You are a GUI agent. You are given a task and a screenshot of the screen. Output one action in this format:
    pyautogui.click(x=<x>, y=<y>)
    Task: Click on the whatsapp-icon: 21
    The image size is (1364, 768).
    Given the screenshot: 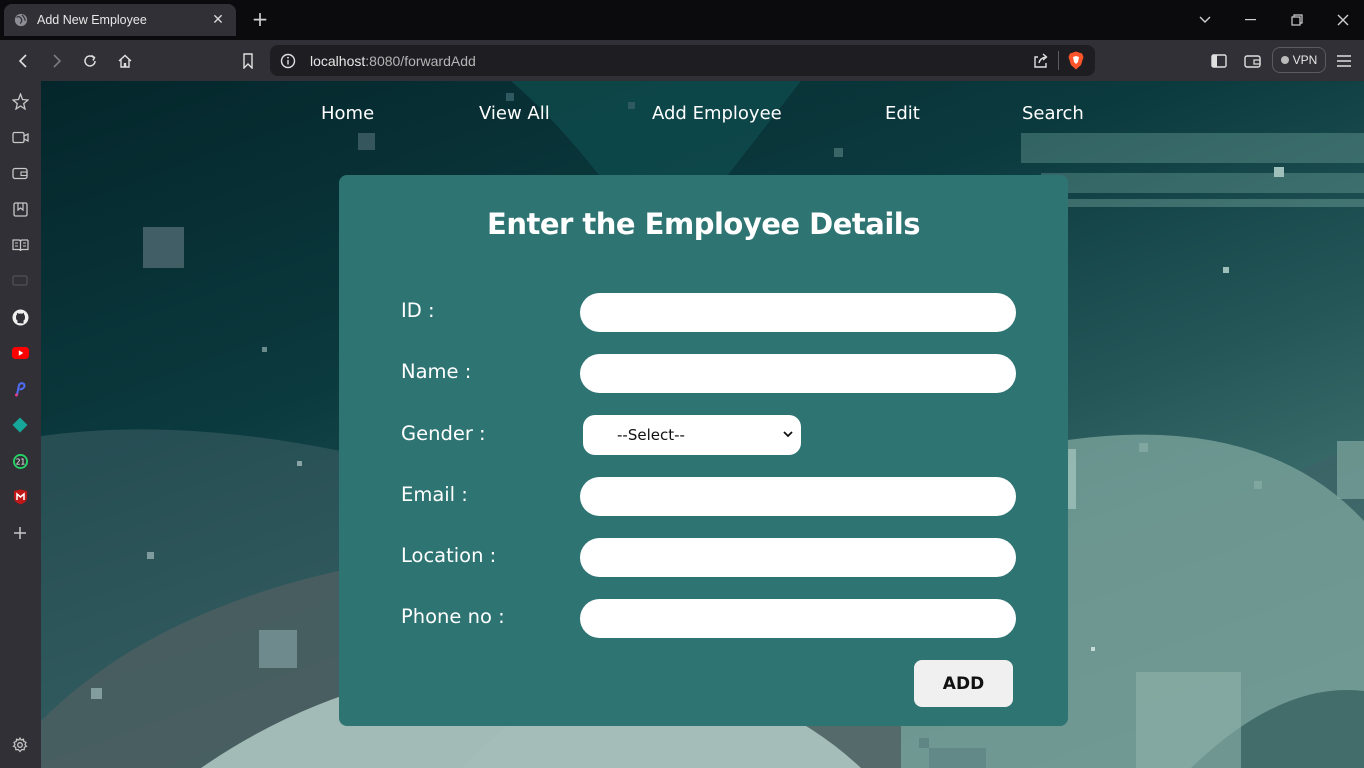 What is the action you would take?
    pyautogui.click(x=20, y=461)
    